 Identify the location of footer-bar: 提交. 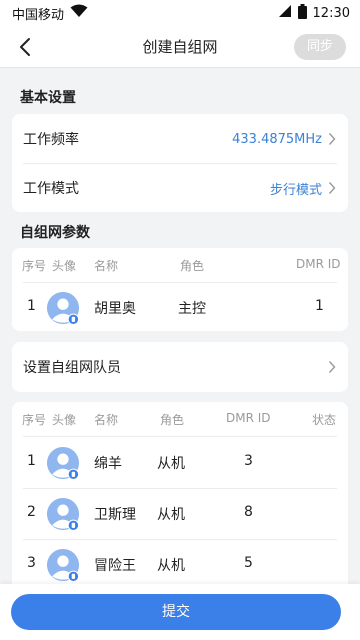
(180, 612).